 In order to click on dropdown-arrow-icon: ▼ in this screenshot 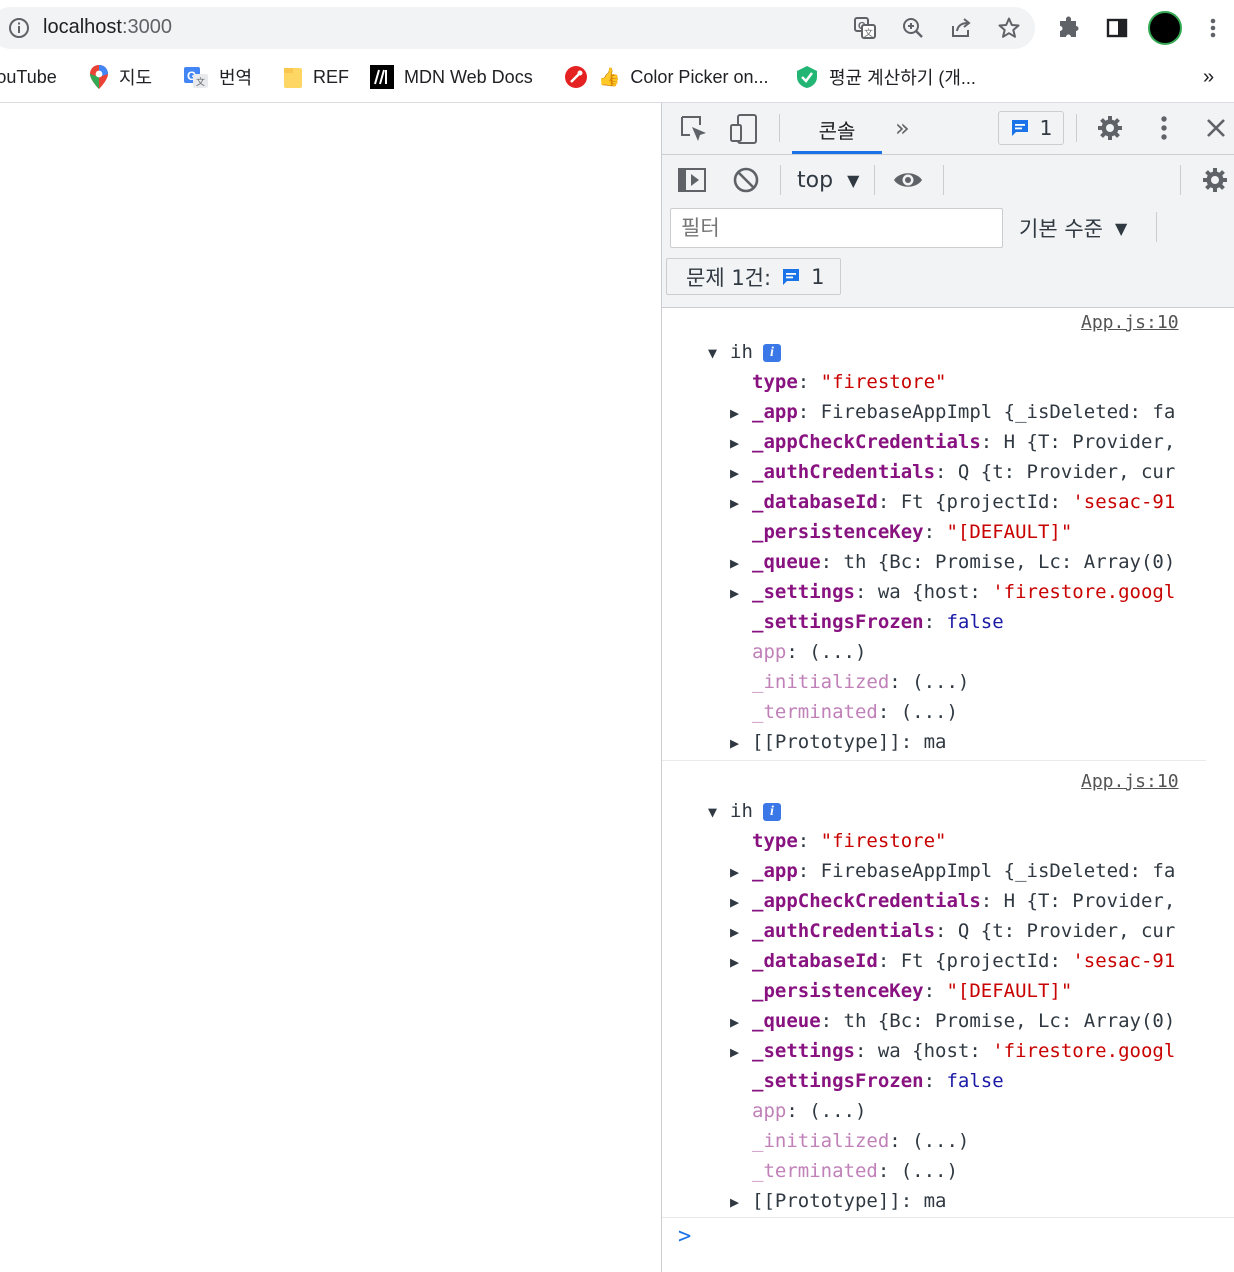, I will do `click(853, 180)`.